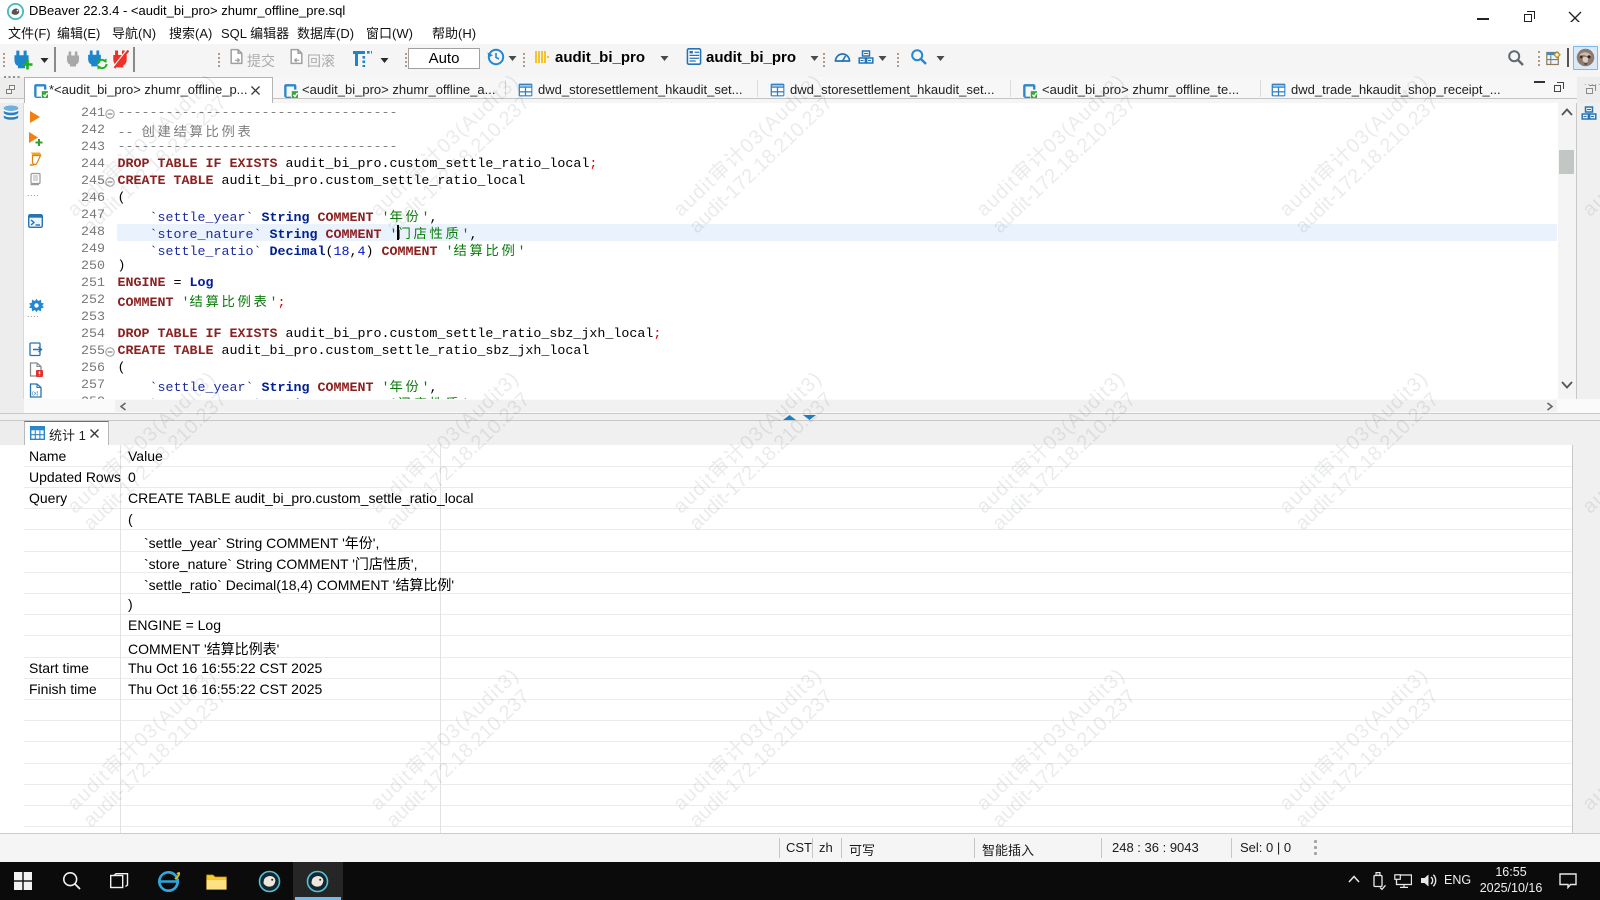 The image size is (1600, 900). What do you see at coordinates (35, 394) in the screenshot?
I see `svg-text: (x)` at bounding box center [35, 394].